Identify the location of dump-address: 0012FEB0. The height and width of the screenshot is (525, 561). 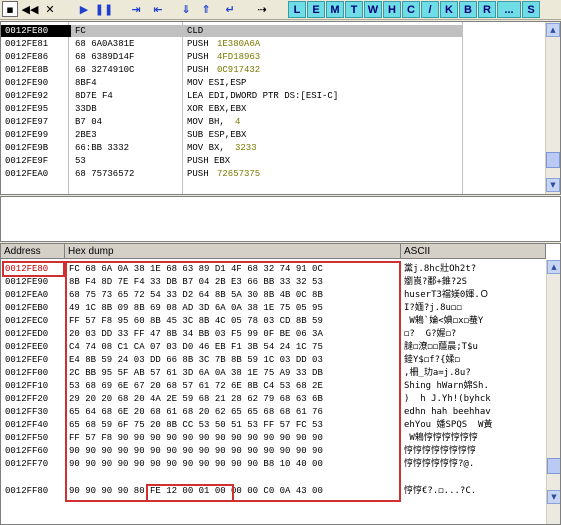
(27, 308).